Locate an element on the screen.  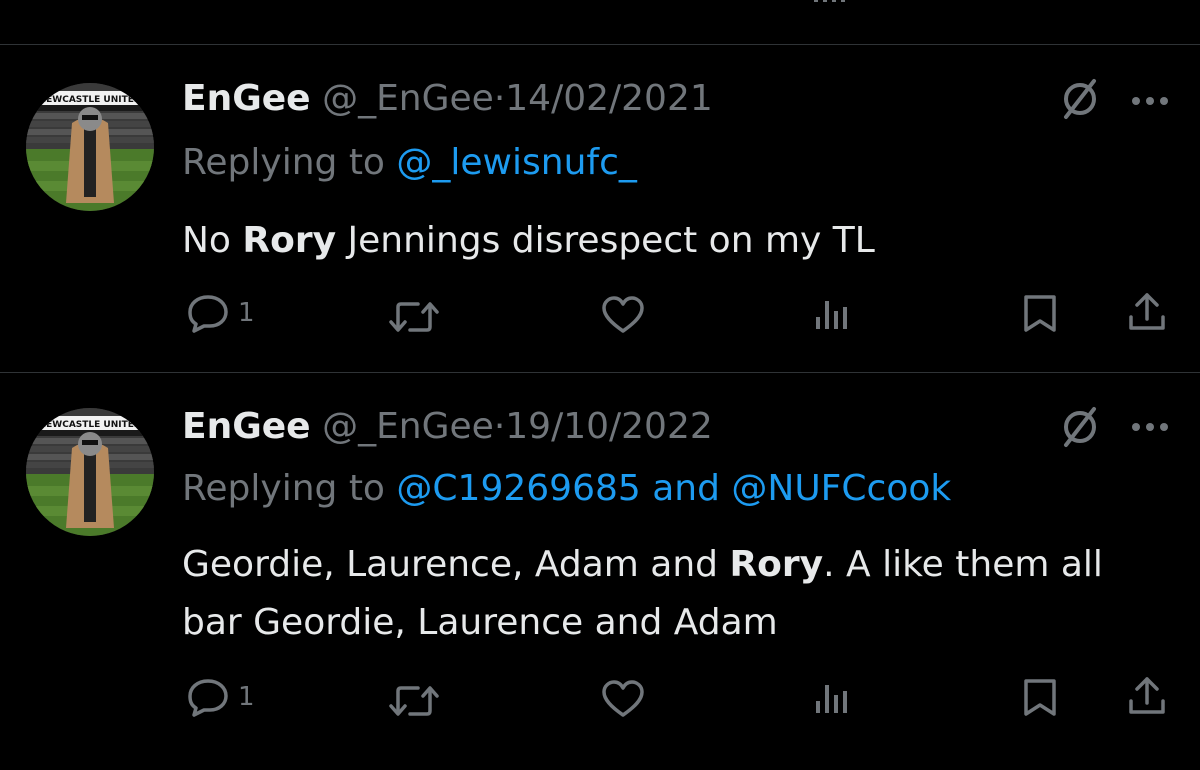
tweet-header: EnGee @_EnGee·19/10/2022 is located at coordinates (447, 427).